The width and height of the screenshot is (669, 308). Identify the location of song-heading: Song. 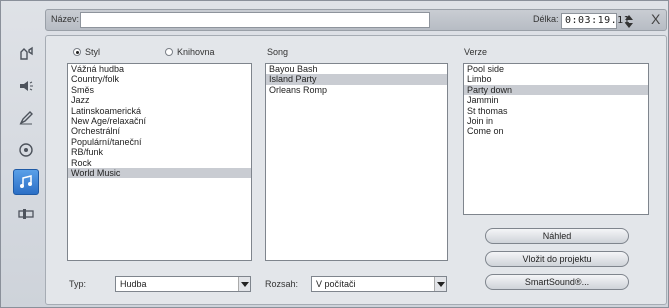
(278, 52).